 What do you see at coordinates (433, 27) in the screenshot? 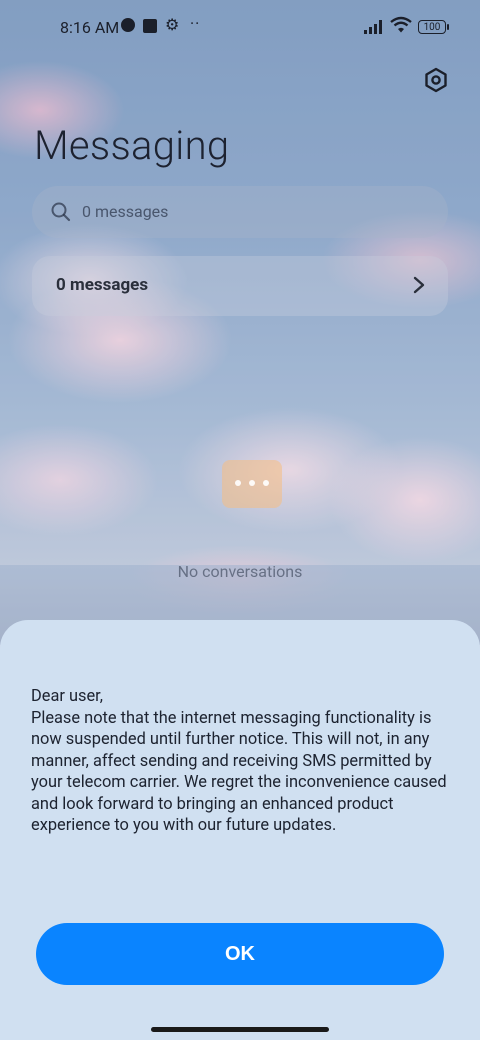
I see `battery-icon: 100` at bounding box center [433, 27].